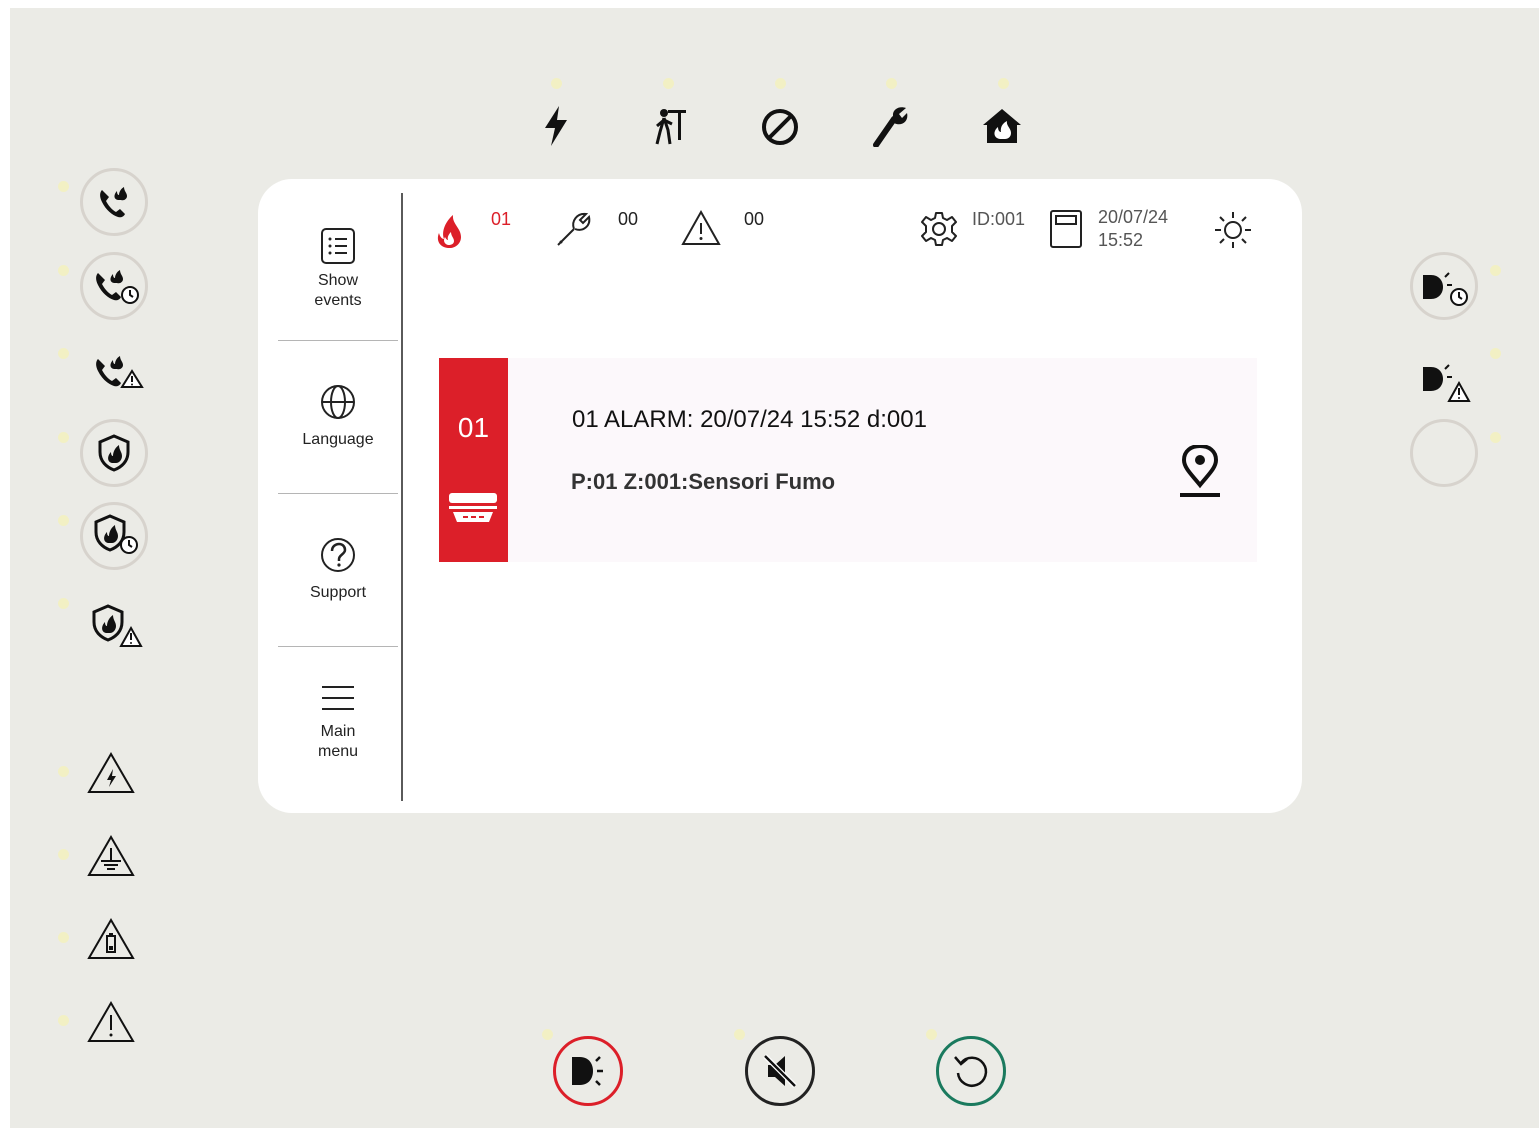 The width and height of the screenshot is (1539, 1128). I want to click on siren-fault-icon, so click(1445, 383).